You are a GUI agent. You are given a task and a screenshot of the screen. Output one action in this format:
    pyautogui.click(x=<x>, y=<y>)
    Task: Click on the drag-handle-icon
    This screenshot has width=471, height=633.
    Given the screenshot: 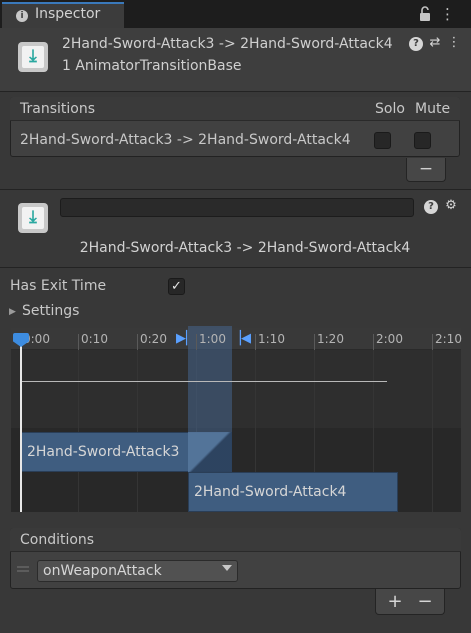 What is the action you would take?
    pyautogui.click(x=23, y=569)
    